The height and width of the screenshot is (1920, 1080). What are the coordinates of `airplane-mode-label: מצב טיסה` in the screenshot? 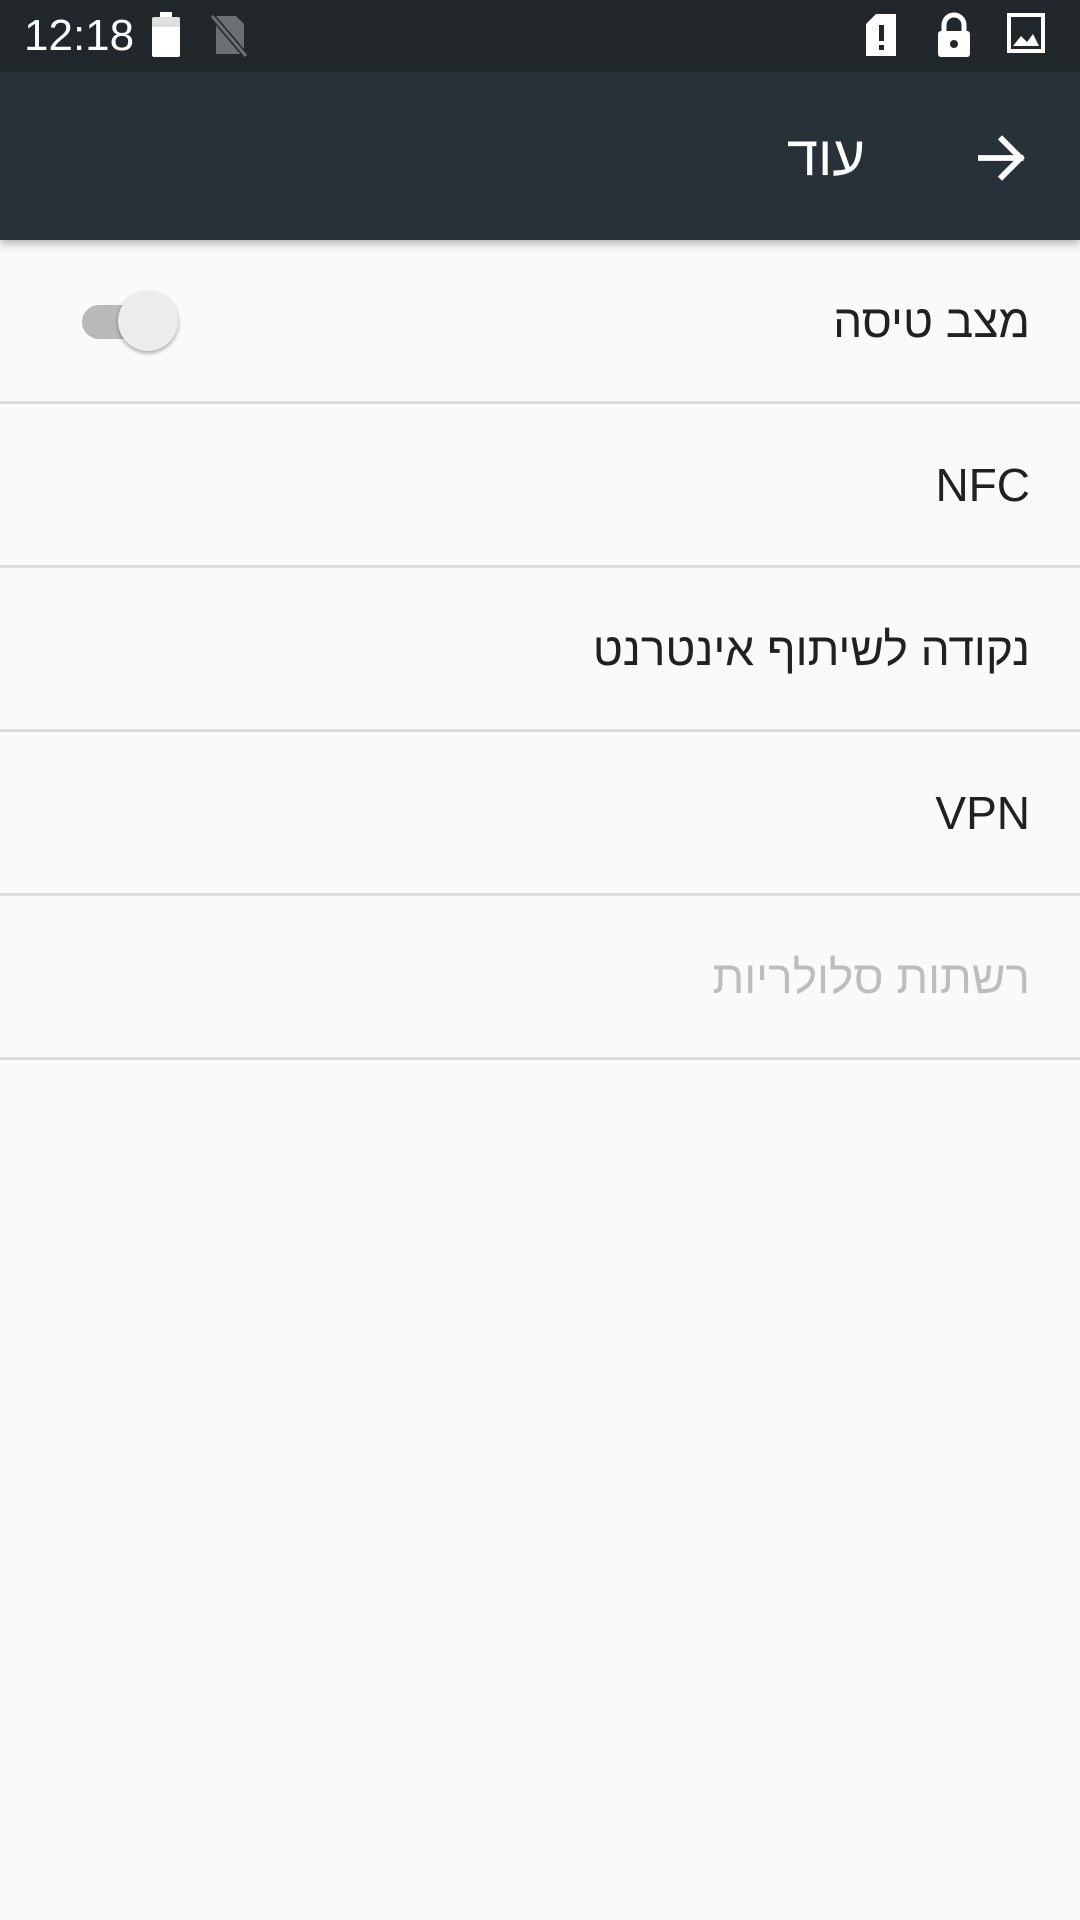 It's located at (931, 320).